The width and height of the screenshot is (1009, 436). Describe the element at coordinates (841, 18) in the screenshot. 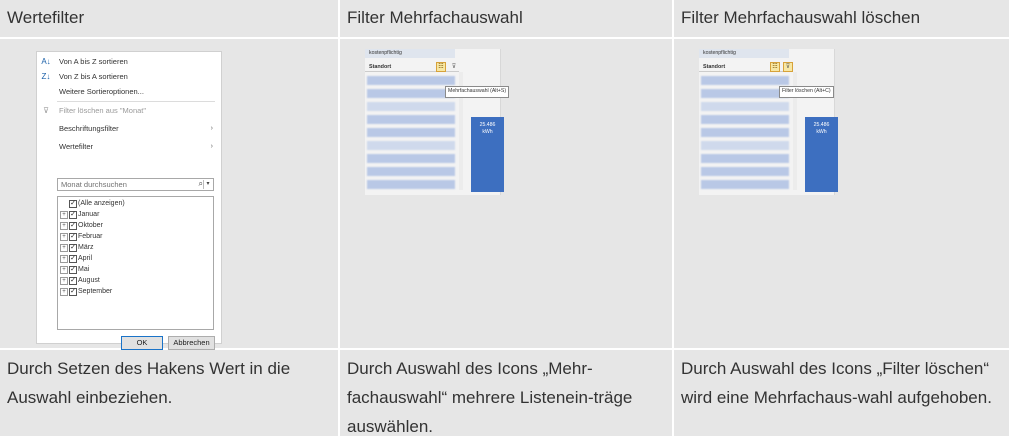

I see `column-header-clear-multi-select: Filter Mehrfachauswahl löschen` at that location.